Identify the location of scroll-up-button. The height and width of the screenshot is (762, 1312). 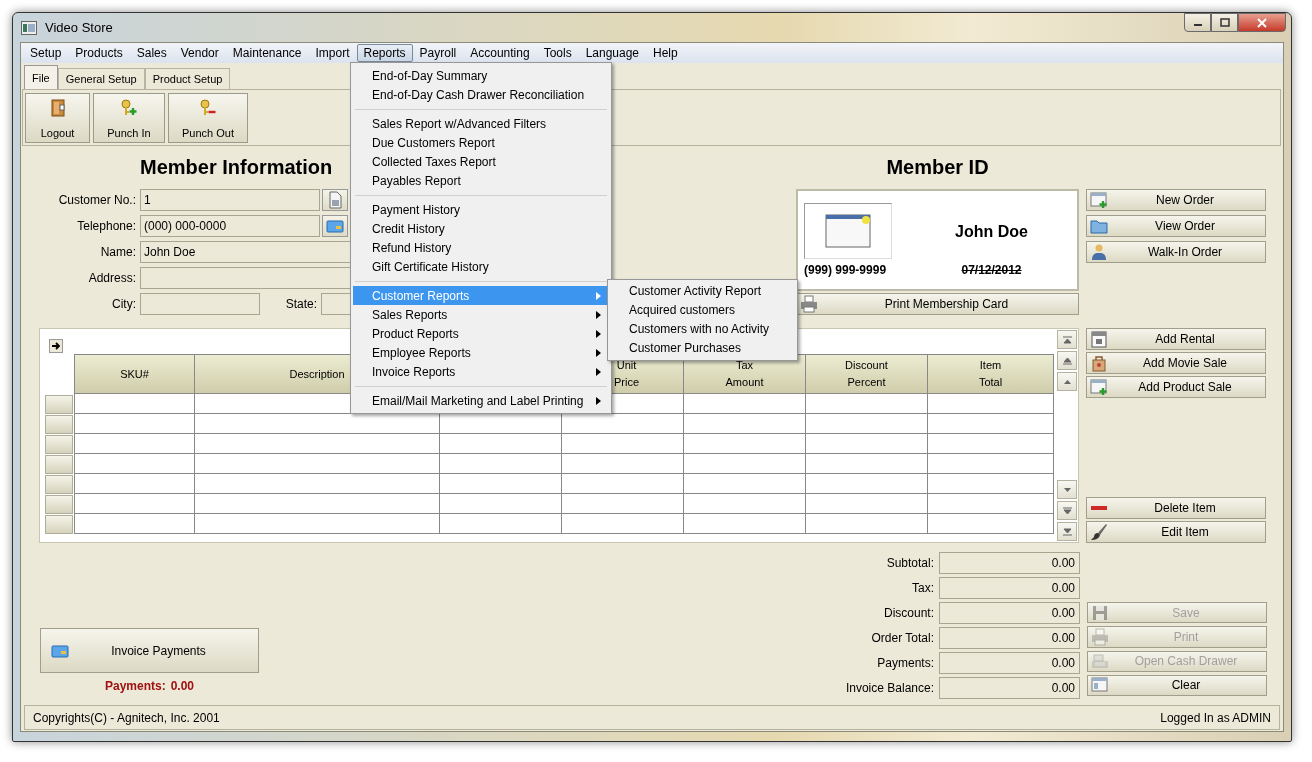
(1067, 381).